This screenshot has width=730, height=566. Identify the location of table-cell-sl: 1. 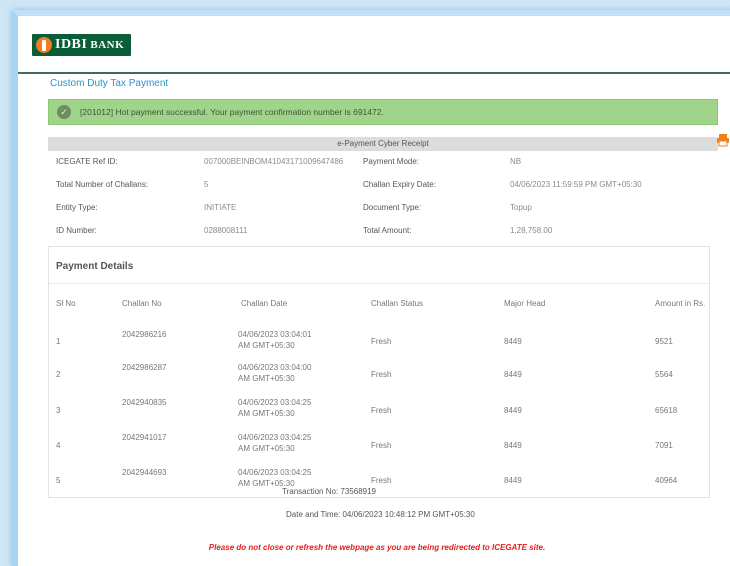
(58, 341).